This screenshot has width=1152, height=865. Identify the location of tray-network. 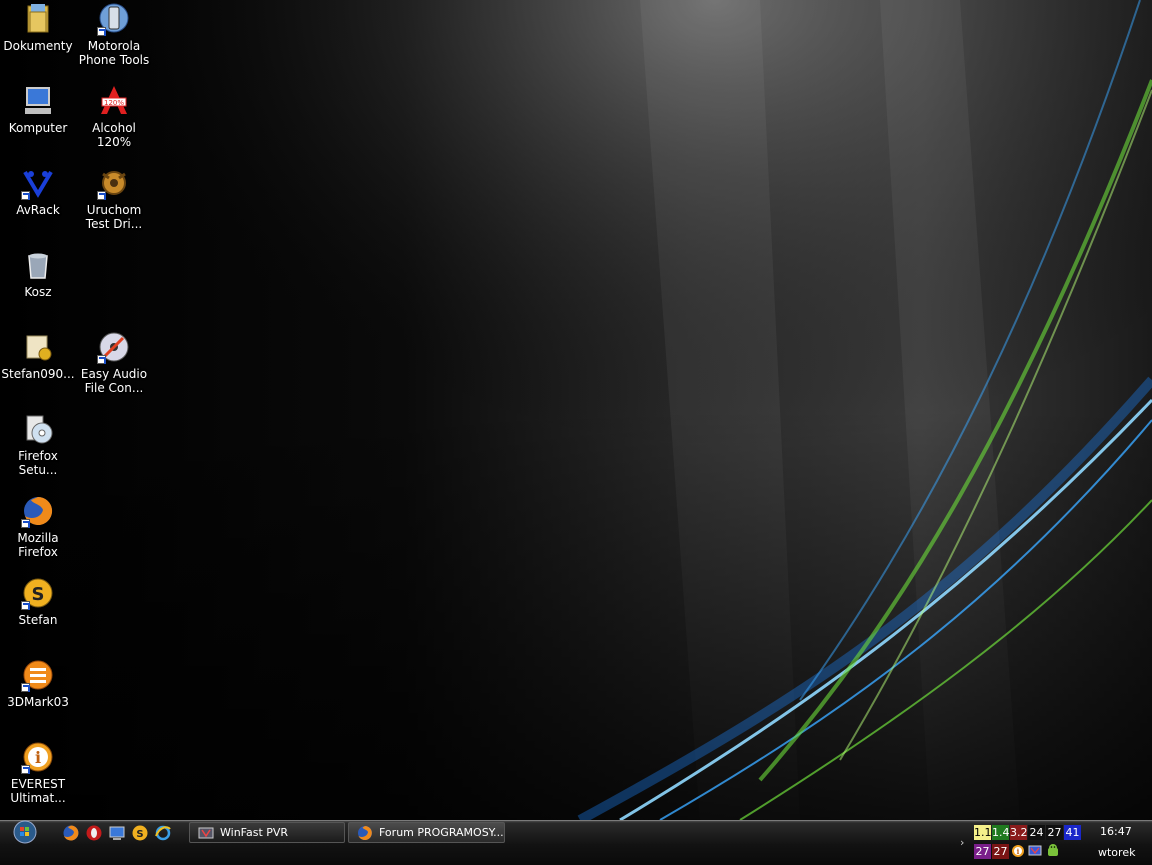
(1035, 851).